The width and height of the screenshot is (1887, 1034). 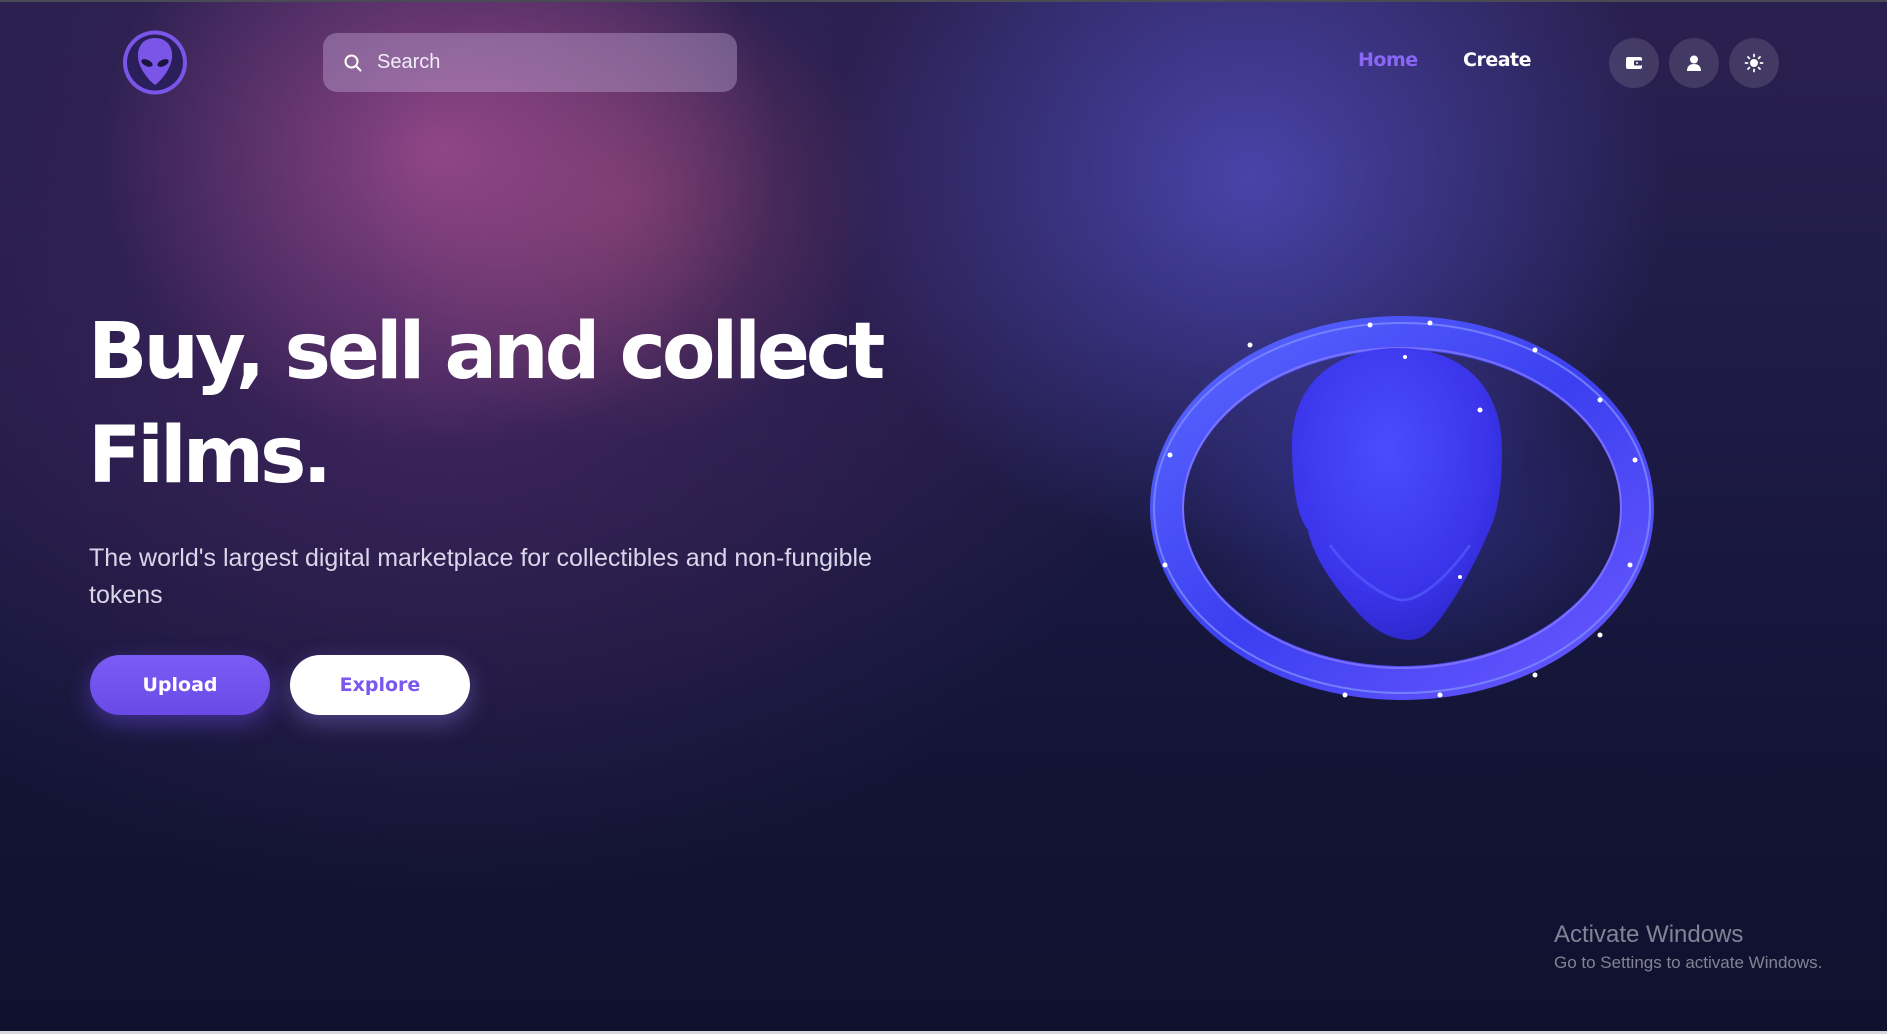 I want to click on wallet-icon, so click(x=1634, y=63).